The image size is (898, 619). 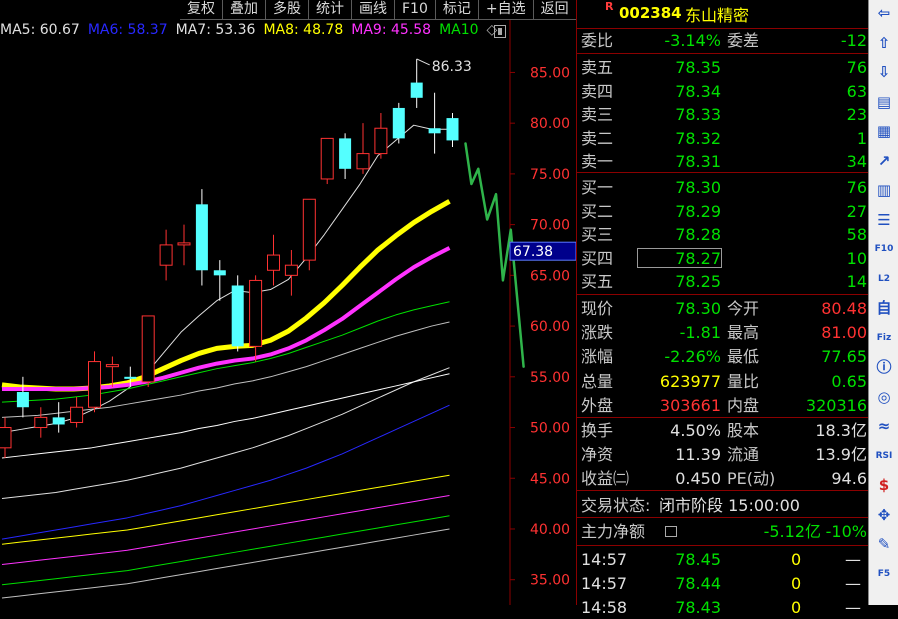 What do you see at coordinates (287, 10) in the screenshot?
I see `toolbar-button: 多股` at bounding box center [287, 10].